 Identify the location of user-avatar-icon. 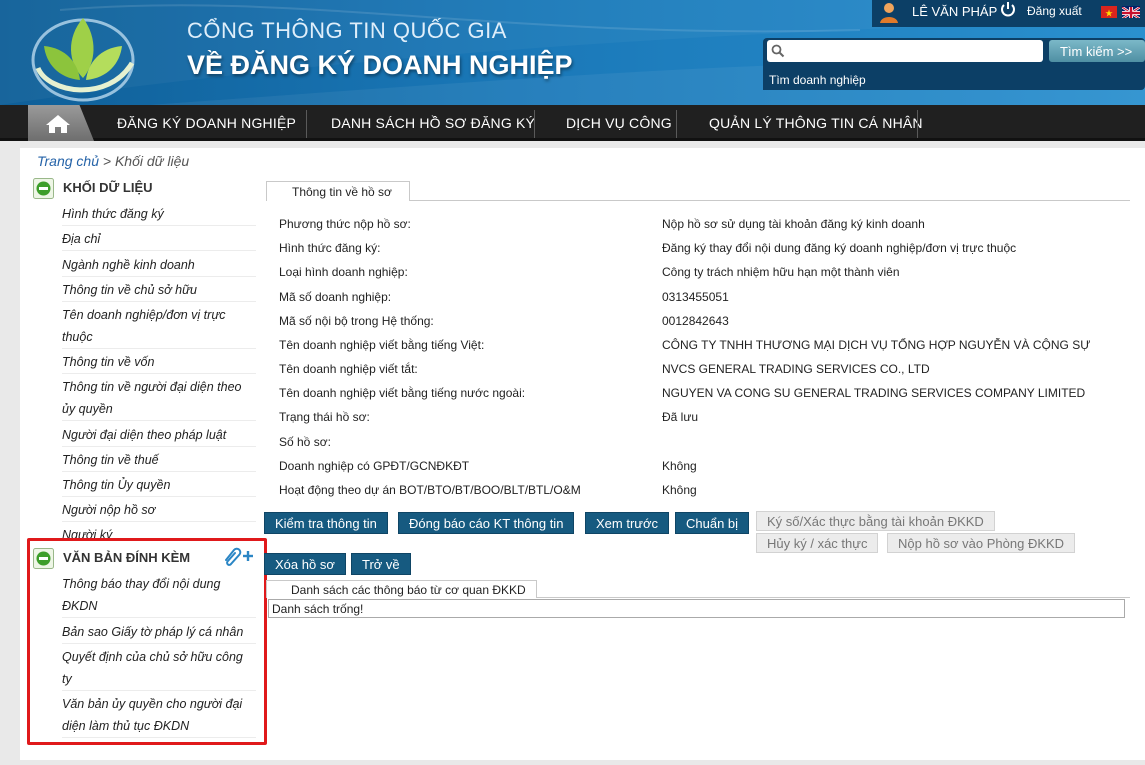
(889, 13).